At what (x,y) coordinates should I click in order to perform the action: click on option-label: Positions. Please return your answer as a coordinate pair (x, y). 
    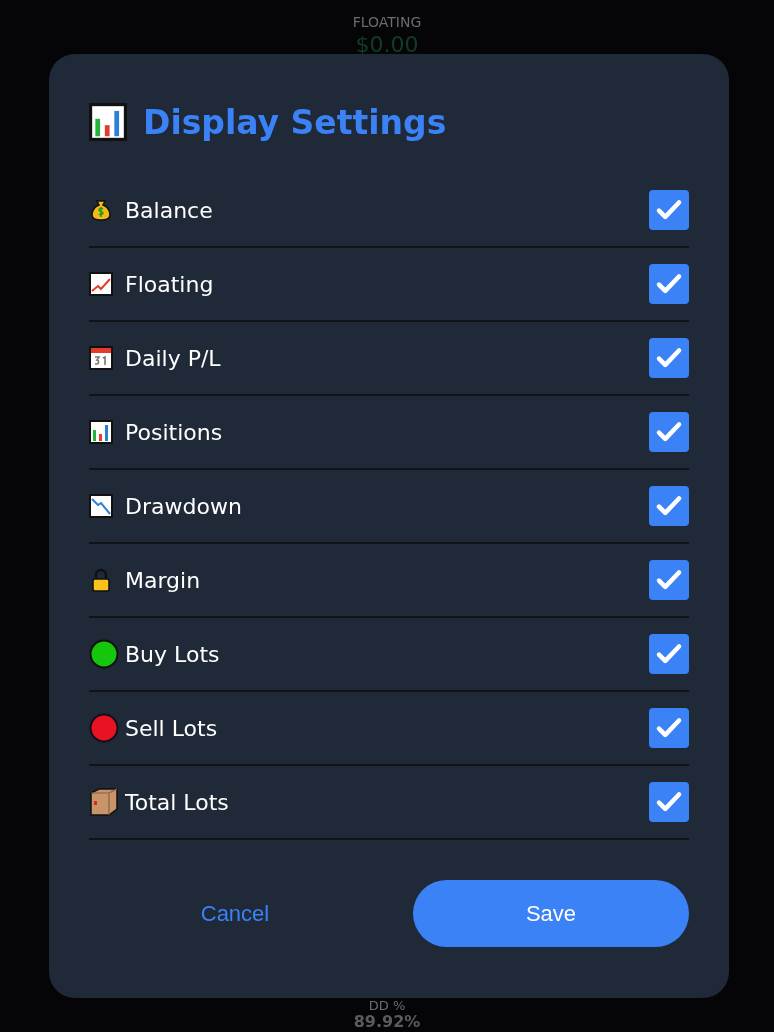
    Looking at the image, I should click on (174, 432).